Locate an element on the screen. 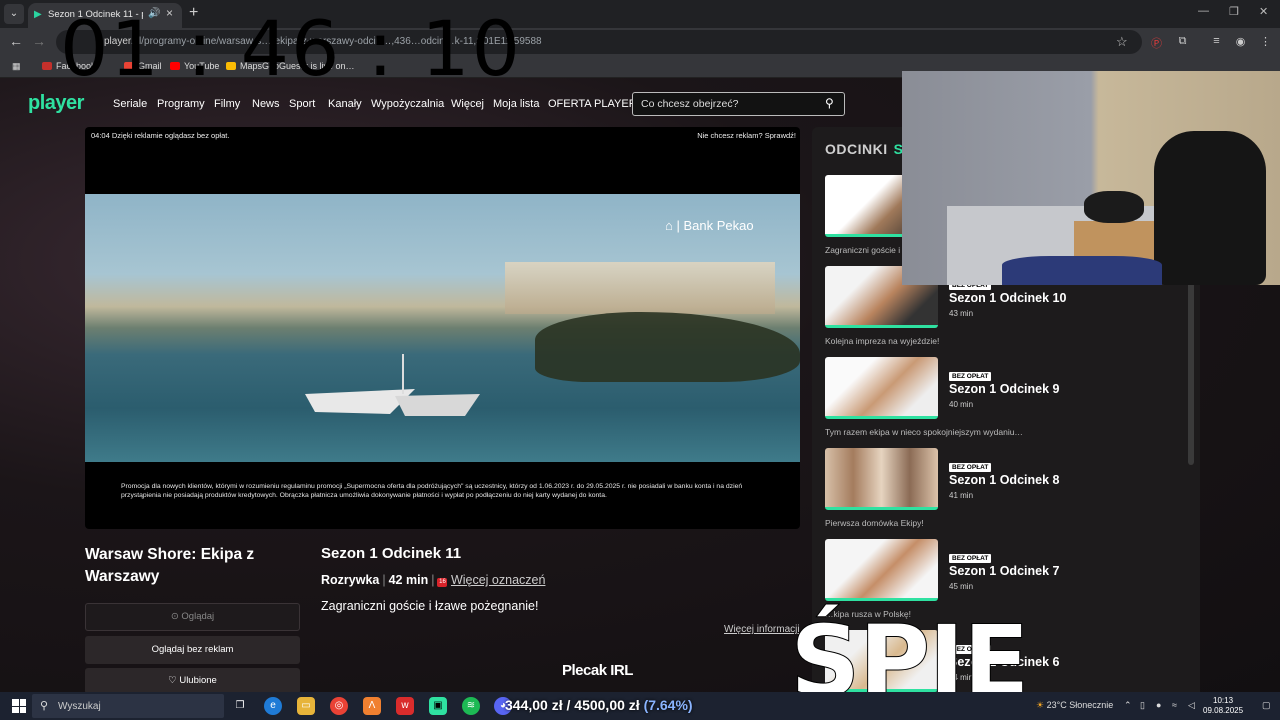  genre: Rozrywka is located at coordinates (350, 580).